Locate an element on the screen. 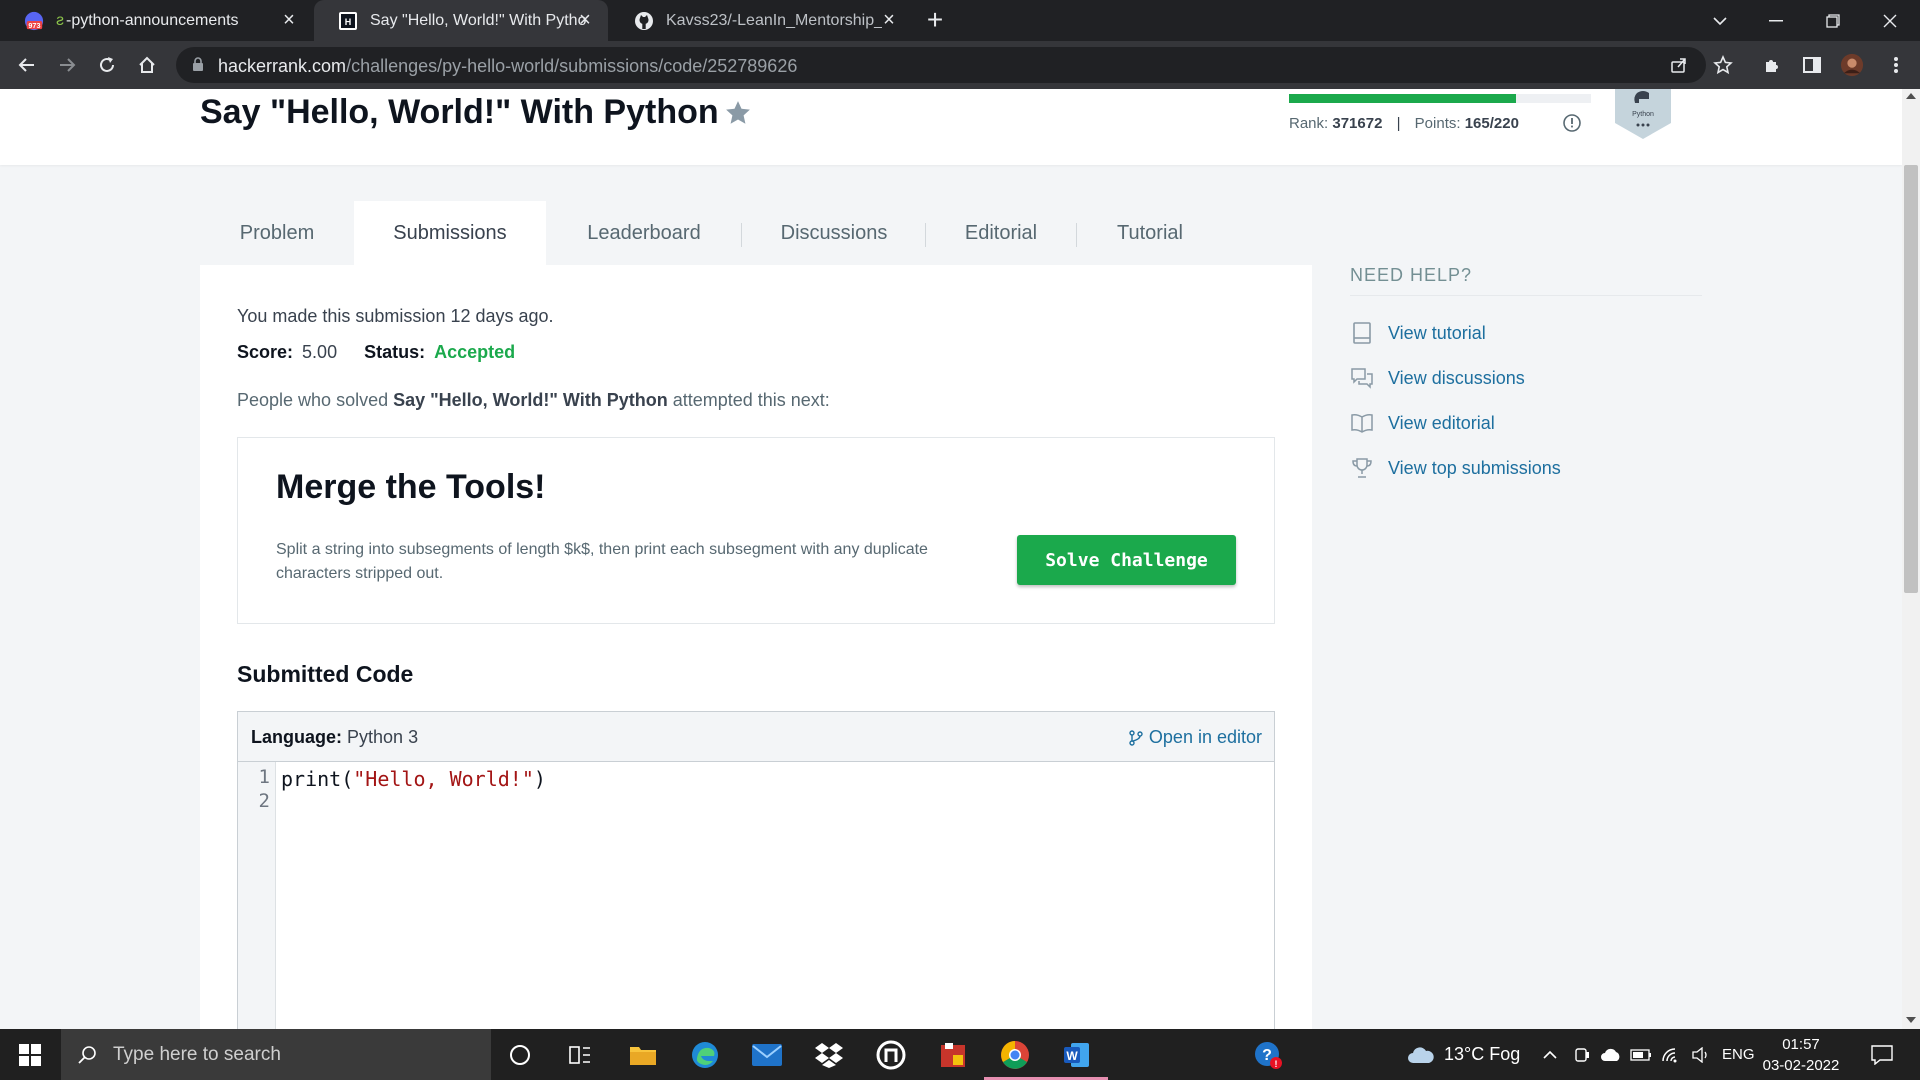 The image size is (1920, 1080). volume-icon is located at coordinates (1701, 1054).